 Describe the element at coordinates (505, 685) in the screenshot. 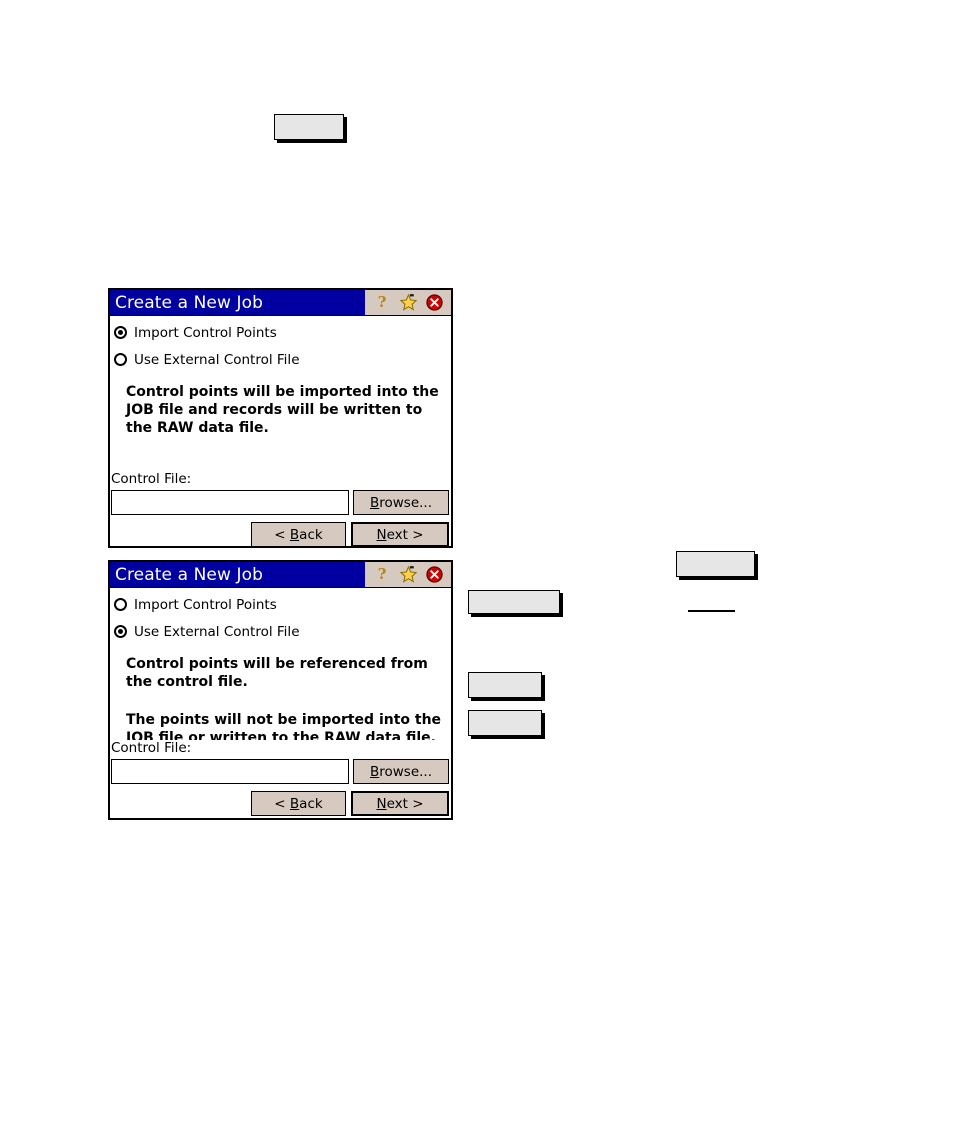

I see `placeholder-box-left-middle` at that location.